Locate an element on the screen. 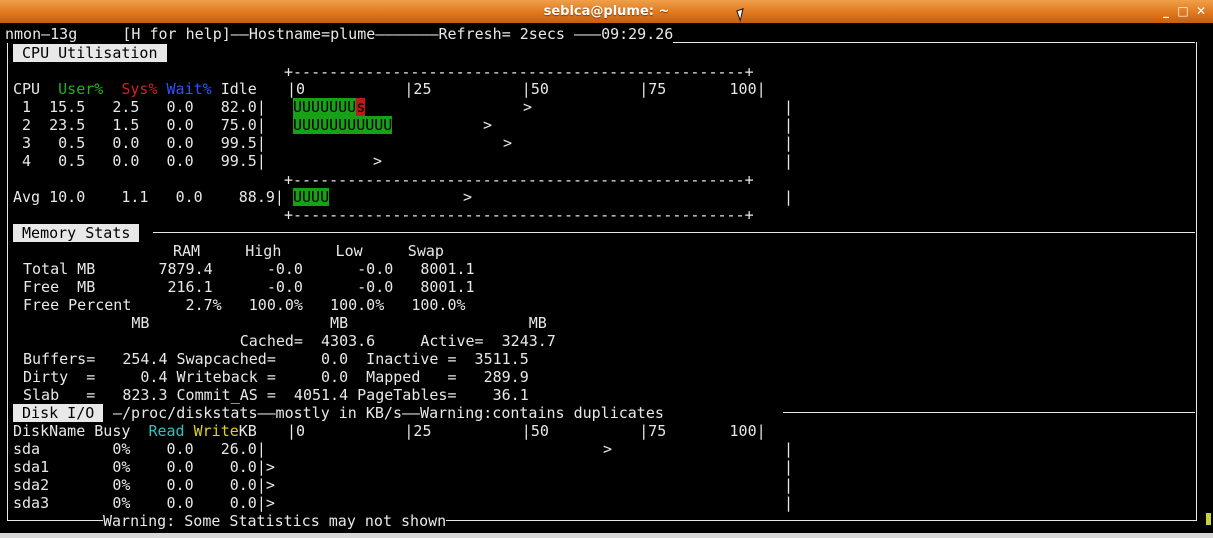  memory-row-total: Total MB 7879.4 -0.0 -0.0 8001.1 is located at coordinates (249, 269).